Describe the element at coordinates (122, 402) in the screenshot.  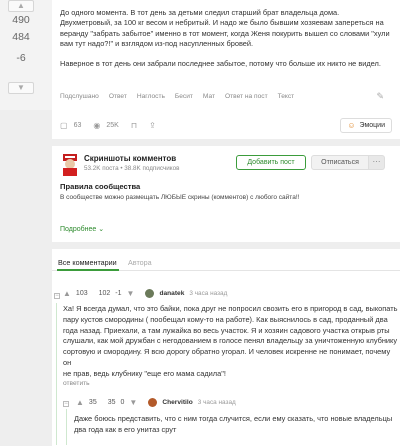
I see `comment-minus: 0` at that location.